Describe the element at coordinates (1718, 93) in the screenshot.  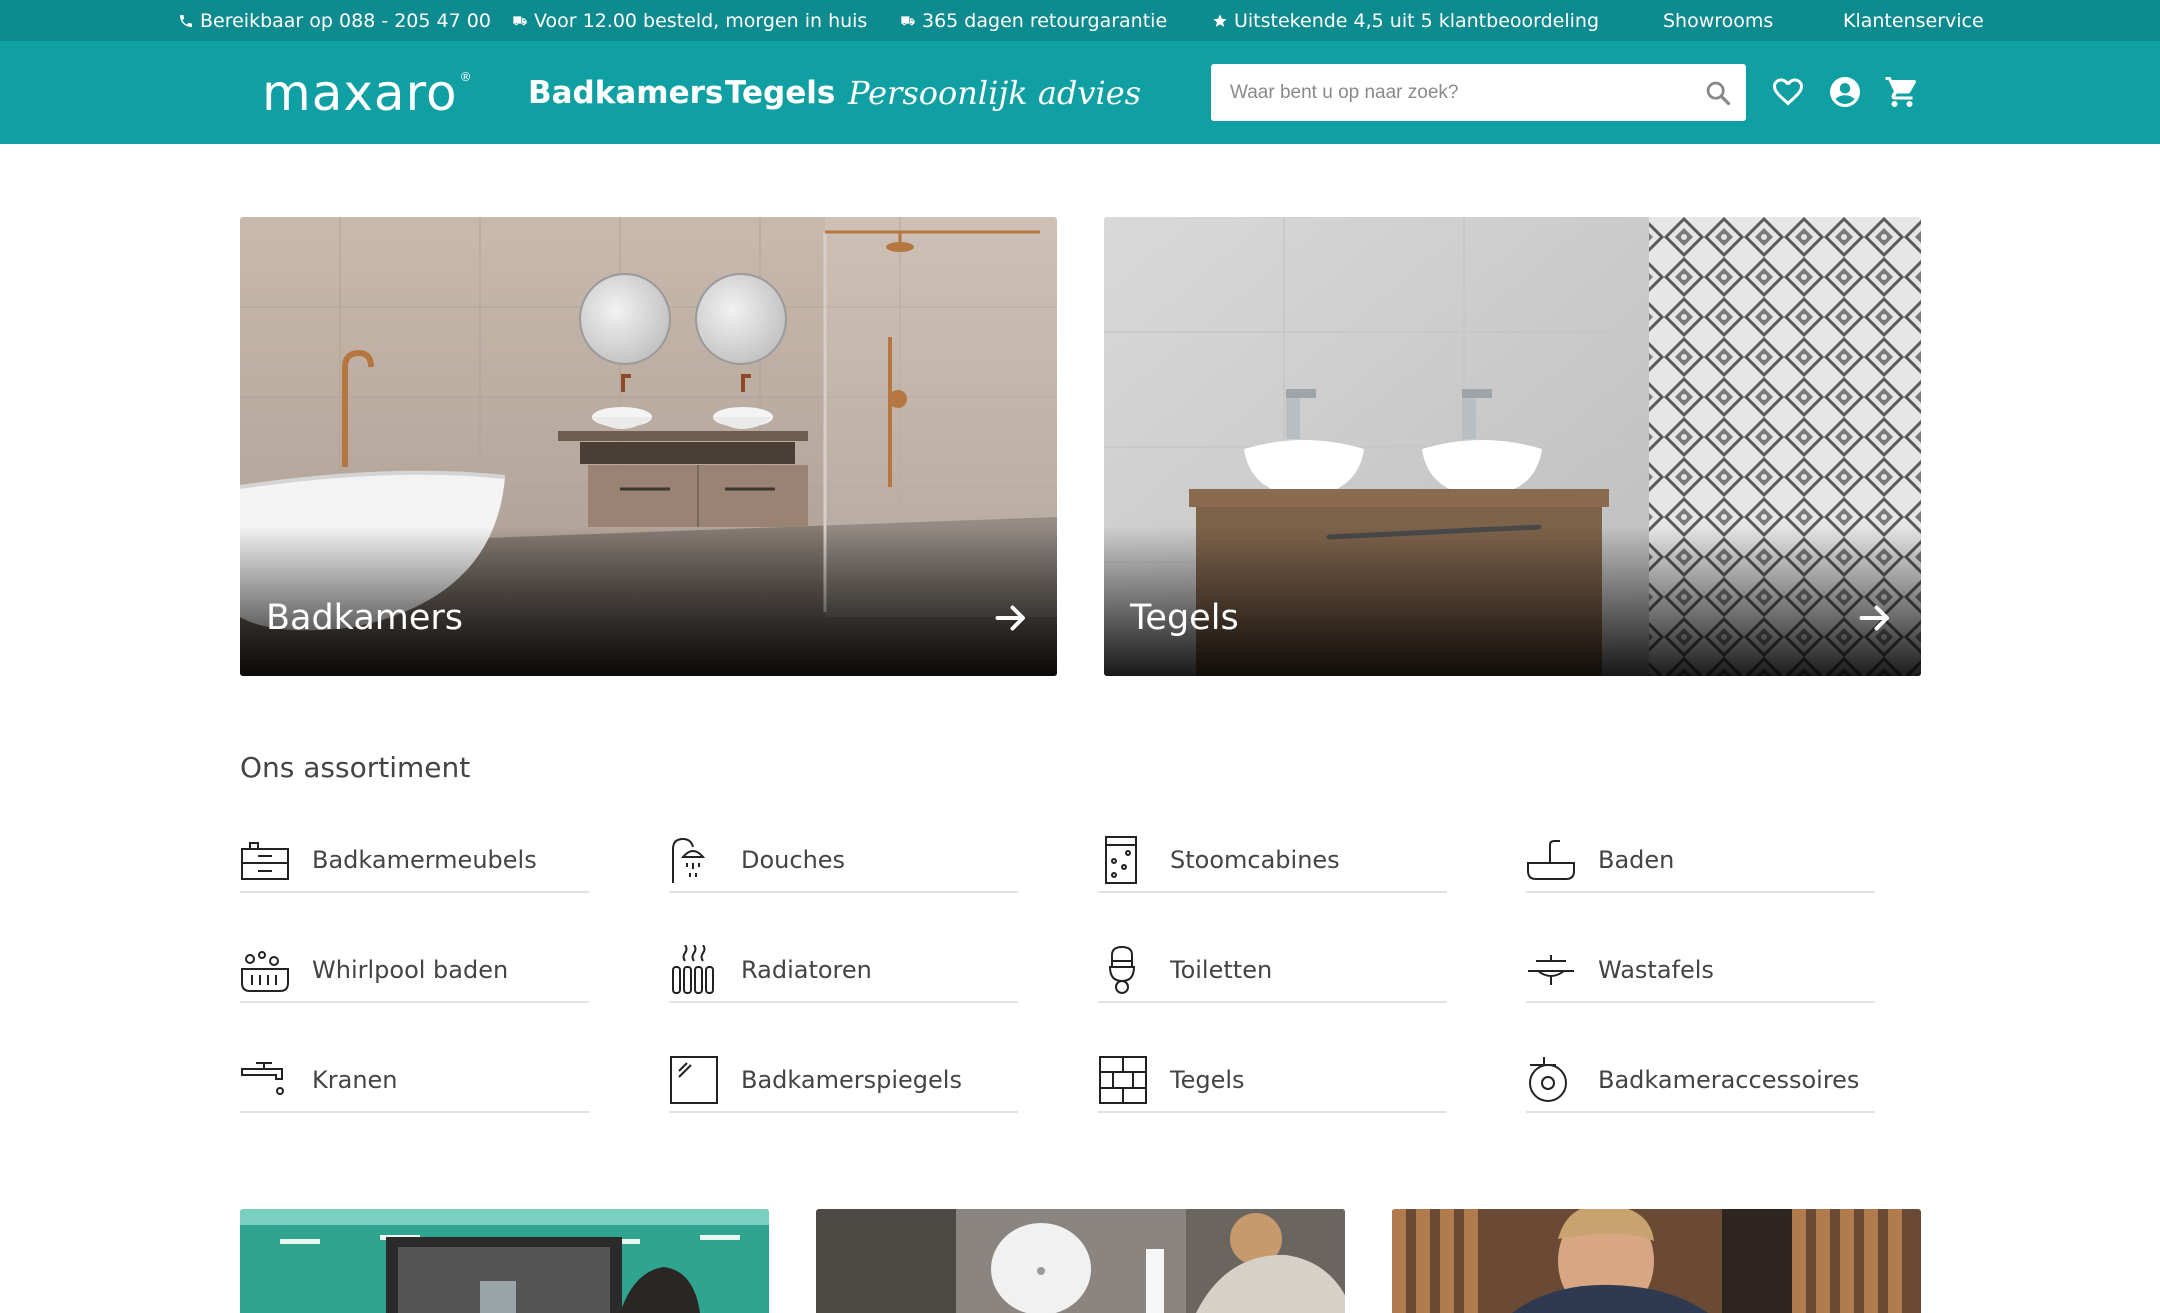
I see `search-icon` at that location.